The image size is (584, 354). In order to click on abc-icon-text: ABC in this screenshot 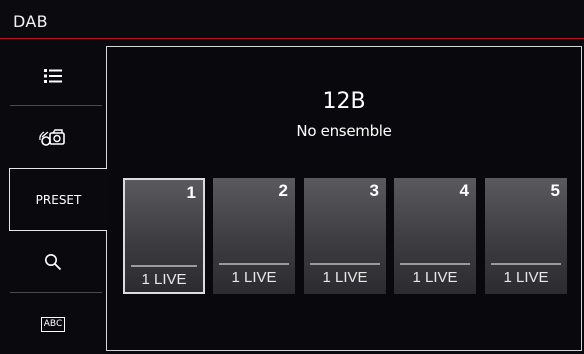, I will do `click(53, 323)`.